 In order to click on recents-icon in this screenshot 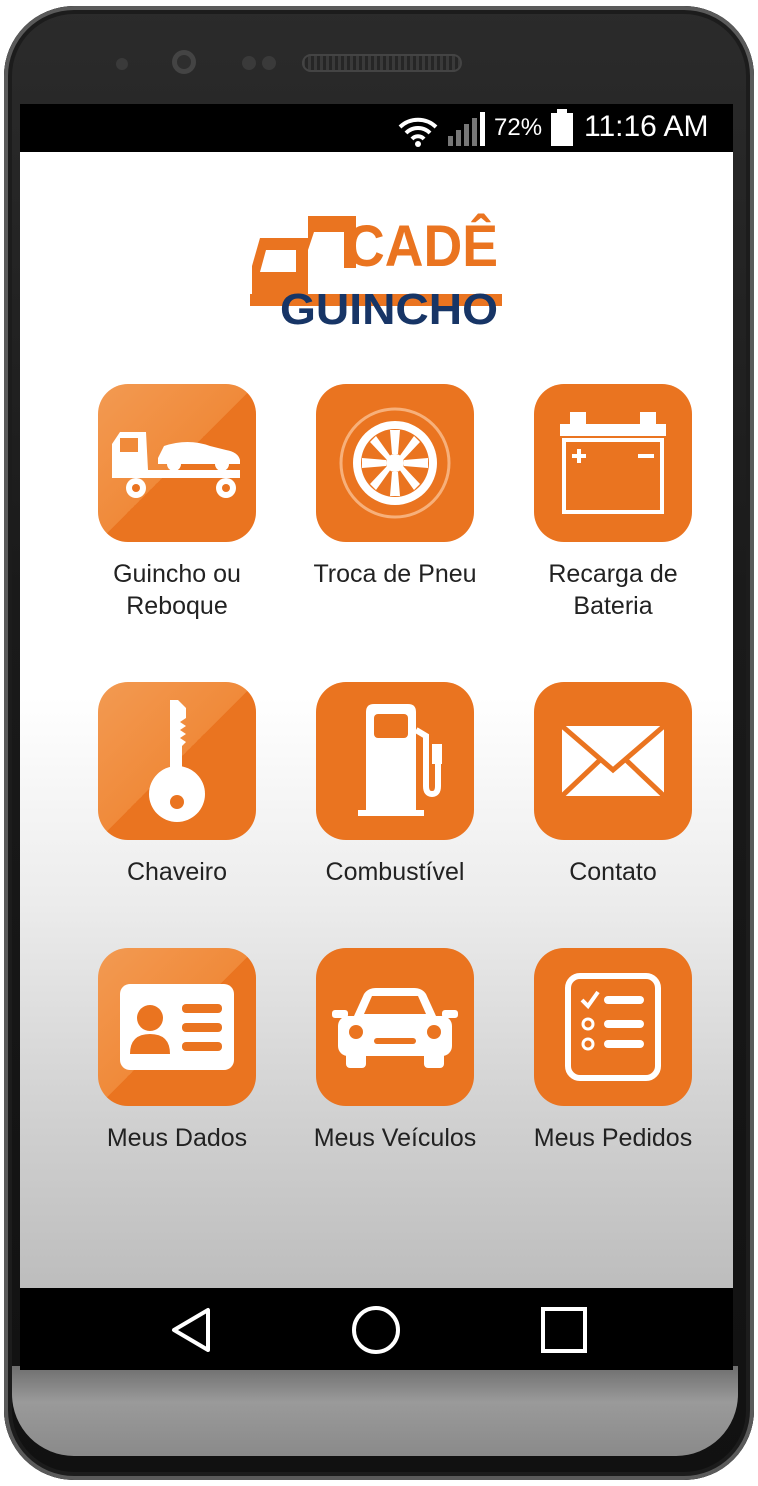, I will do `click(564, 1330)`.